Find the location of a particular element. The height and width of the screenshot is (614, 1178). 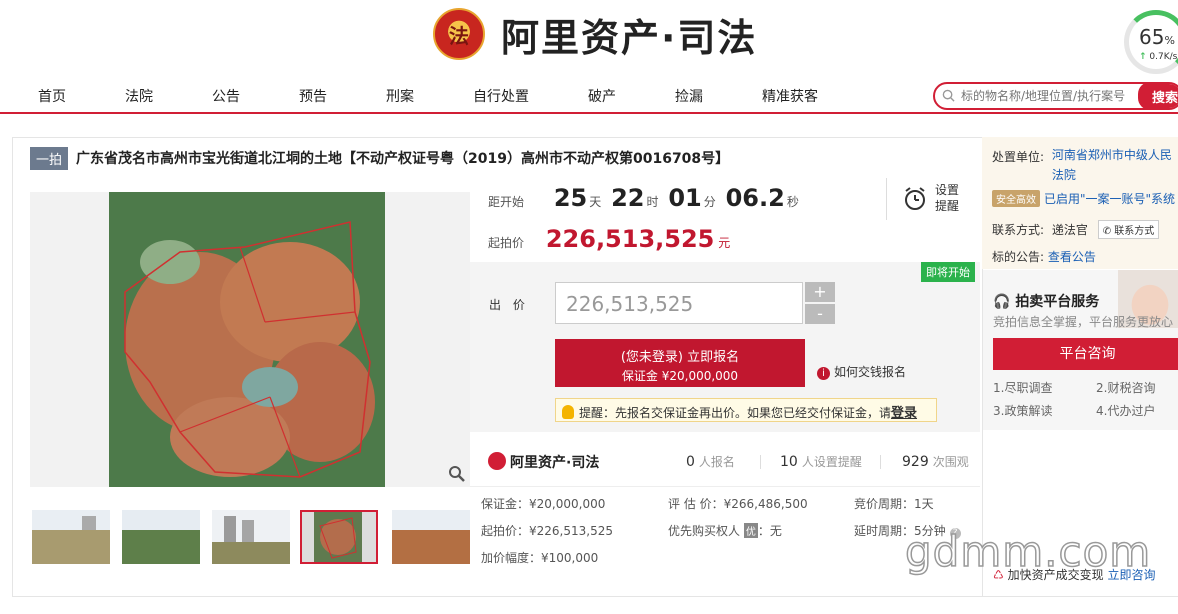

stats-row: 阿里资产·司法 0 人报名 10 人设置提醒 929 次围观 is located at coordinates (725, 462).